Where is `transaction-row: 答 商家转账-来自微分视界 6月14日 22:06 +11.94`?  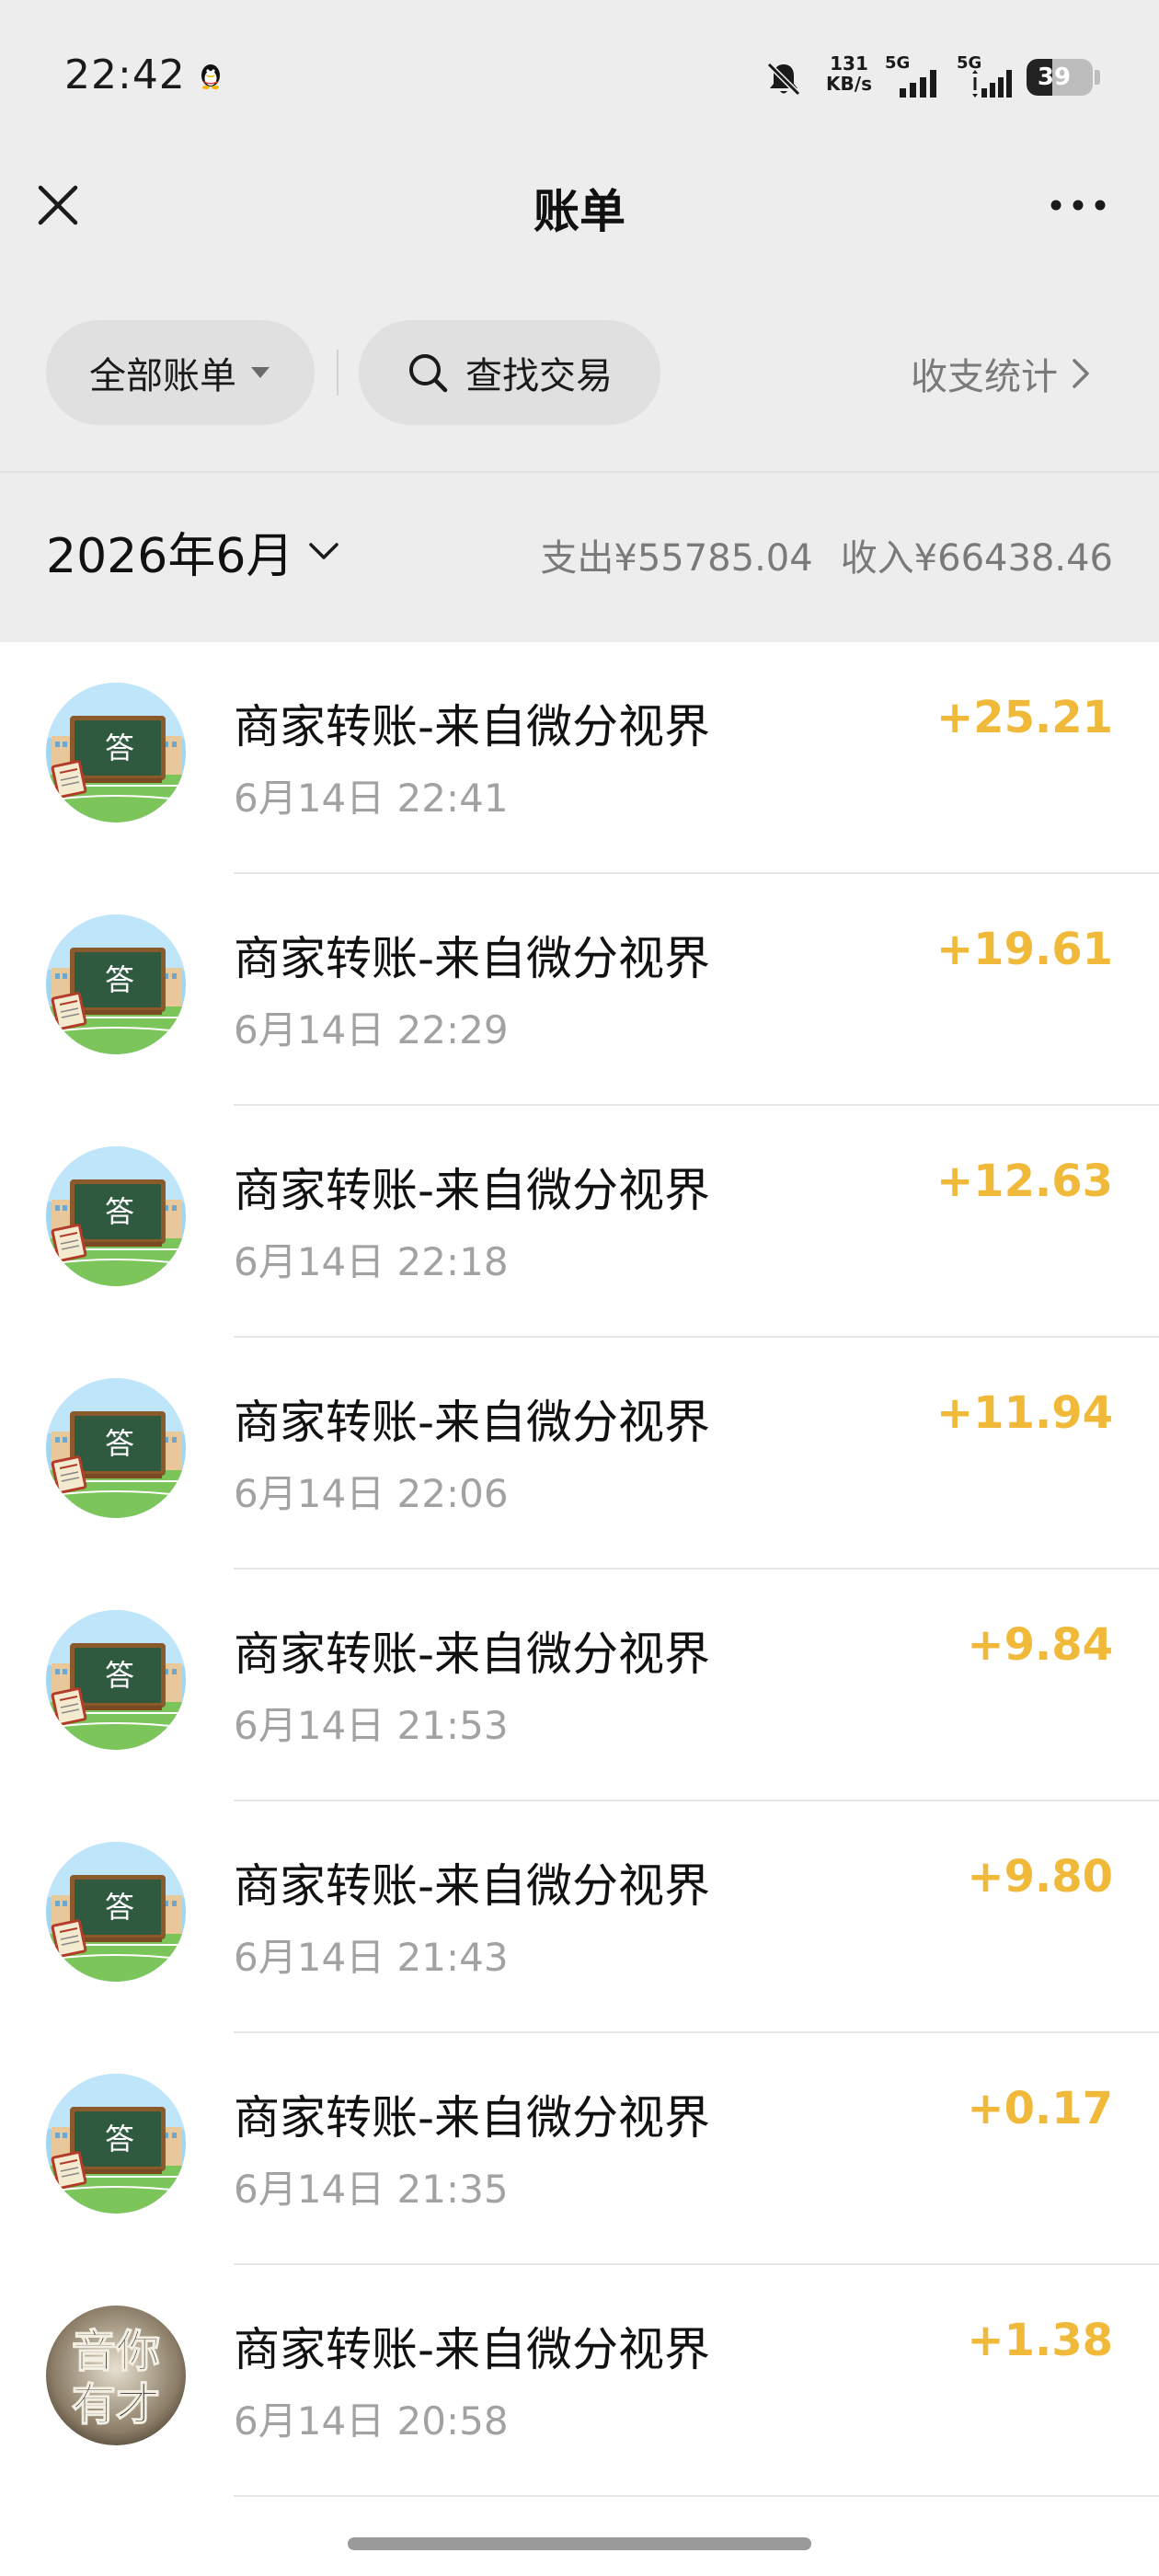 transaction-row: 答 商家转账-来自微分视界 6月14日 22:06 +11.94 is located at coordinates (579, 1454).